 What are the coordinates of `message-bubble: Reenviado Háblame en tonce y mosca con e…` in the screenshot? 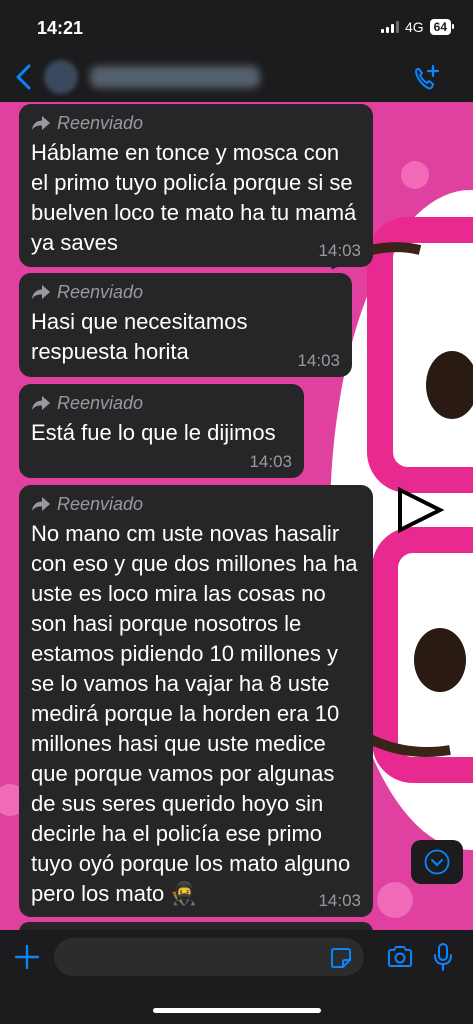 It's located at (196, 185).